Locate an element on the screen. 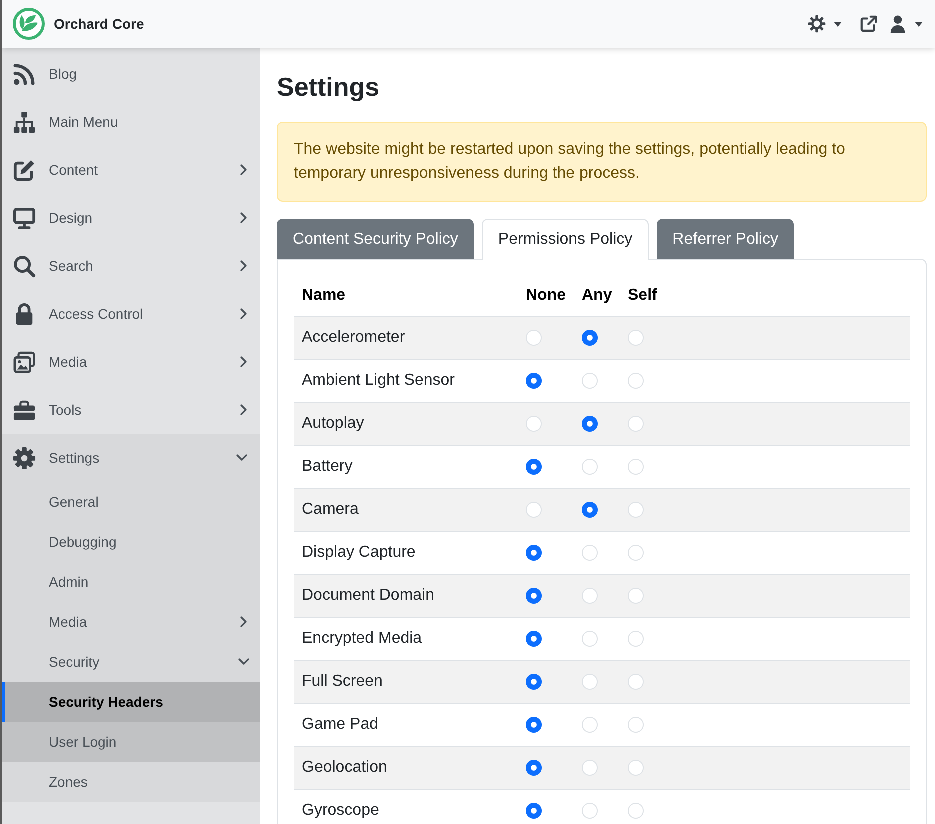  table-cell-text: Camera is located at coordinates (330, 510).